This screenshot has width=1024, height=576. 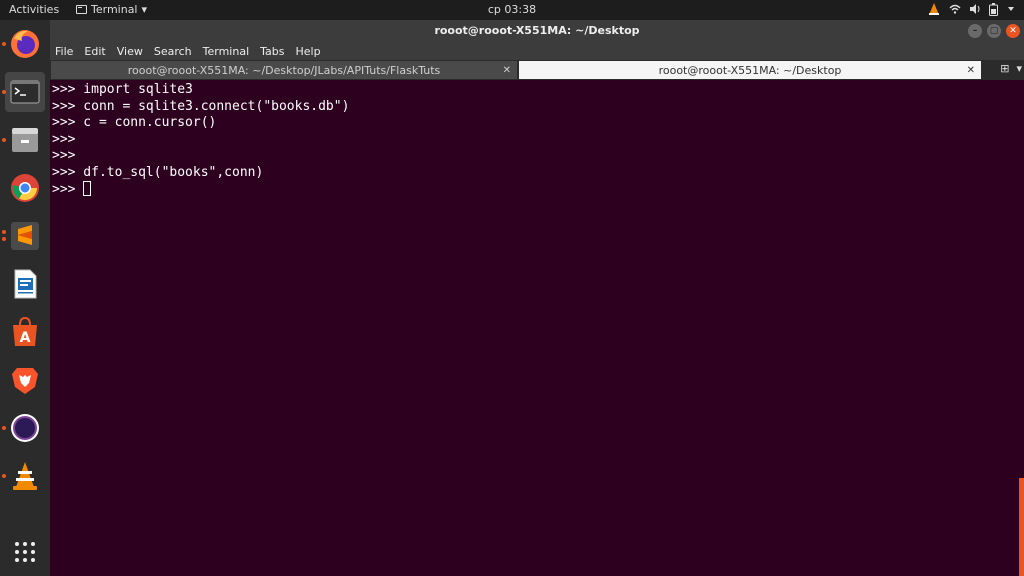 I want to click on maximize-button: ▢, so click(x=994, y=31).